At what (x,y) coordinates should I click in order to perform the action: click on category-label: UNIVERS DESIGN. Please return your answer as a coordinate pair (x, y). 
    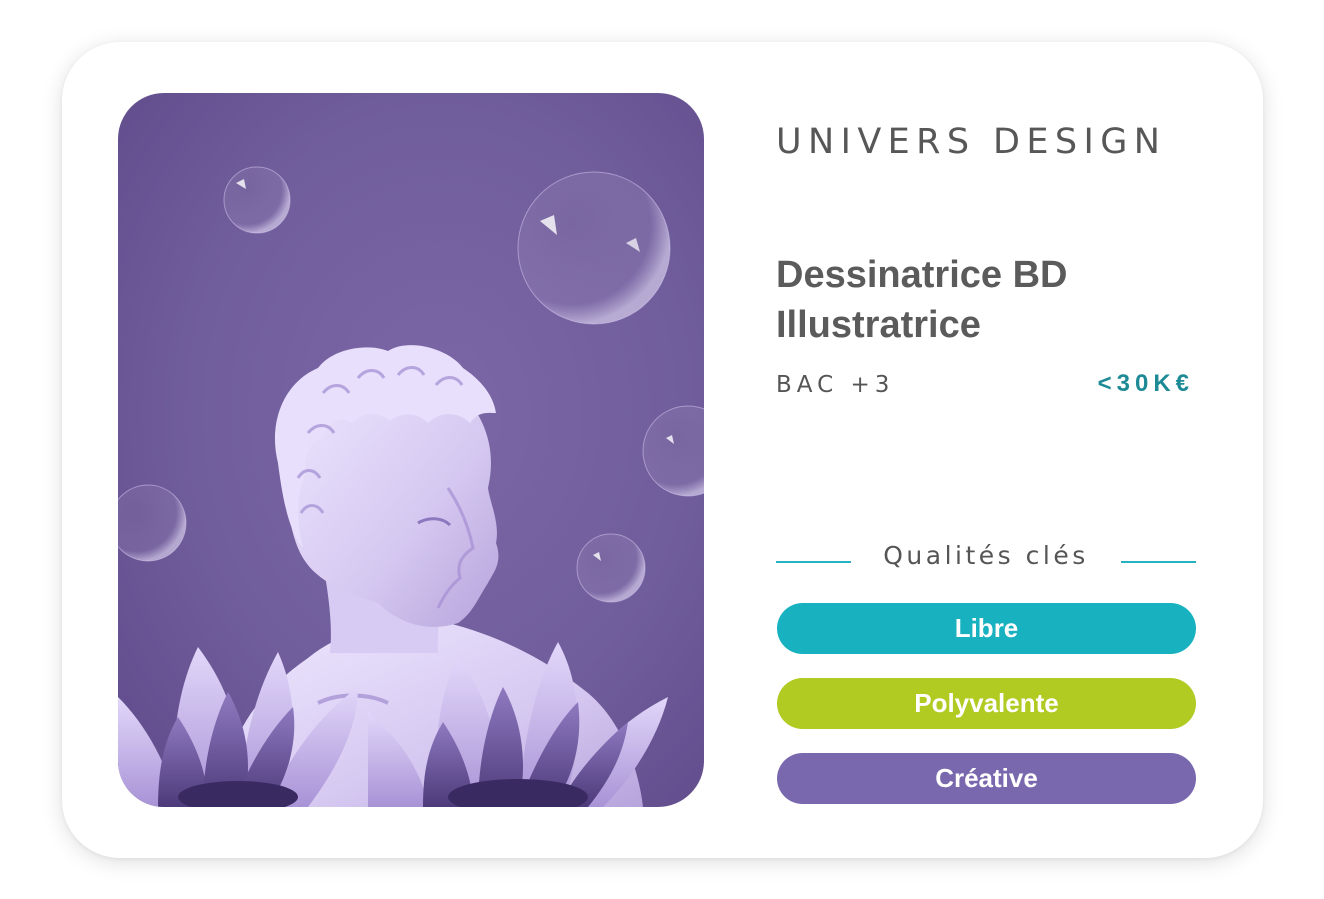
    Looking at the image, I should click on (971, 142).